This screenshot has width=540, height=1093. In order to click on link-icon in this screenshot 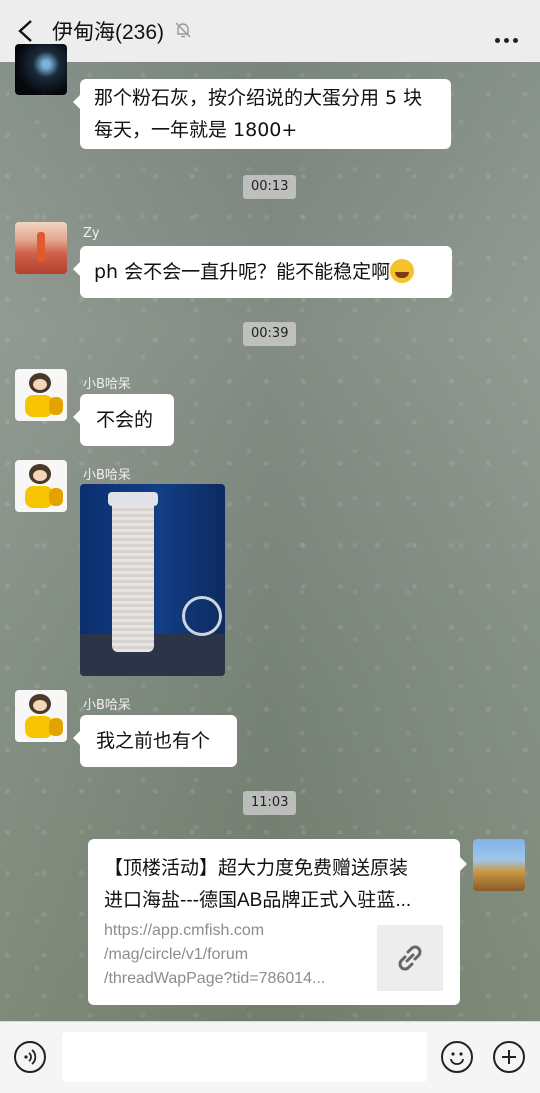, I will do `click(410, 958)`.